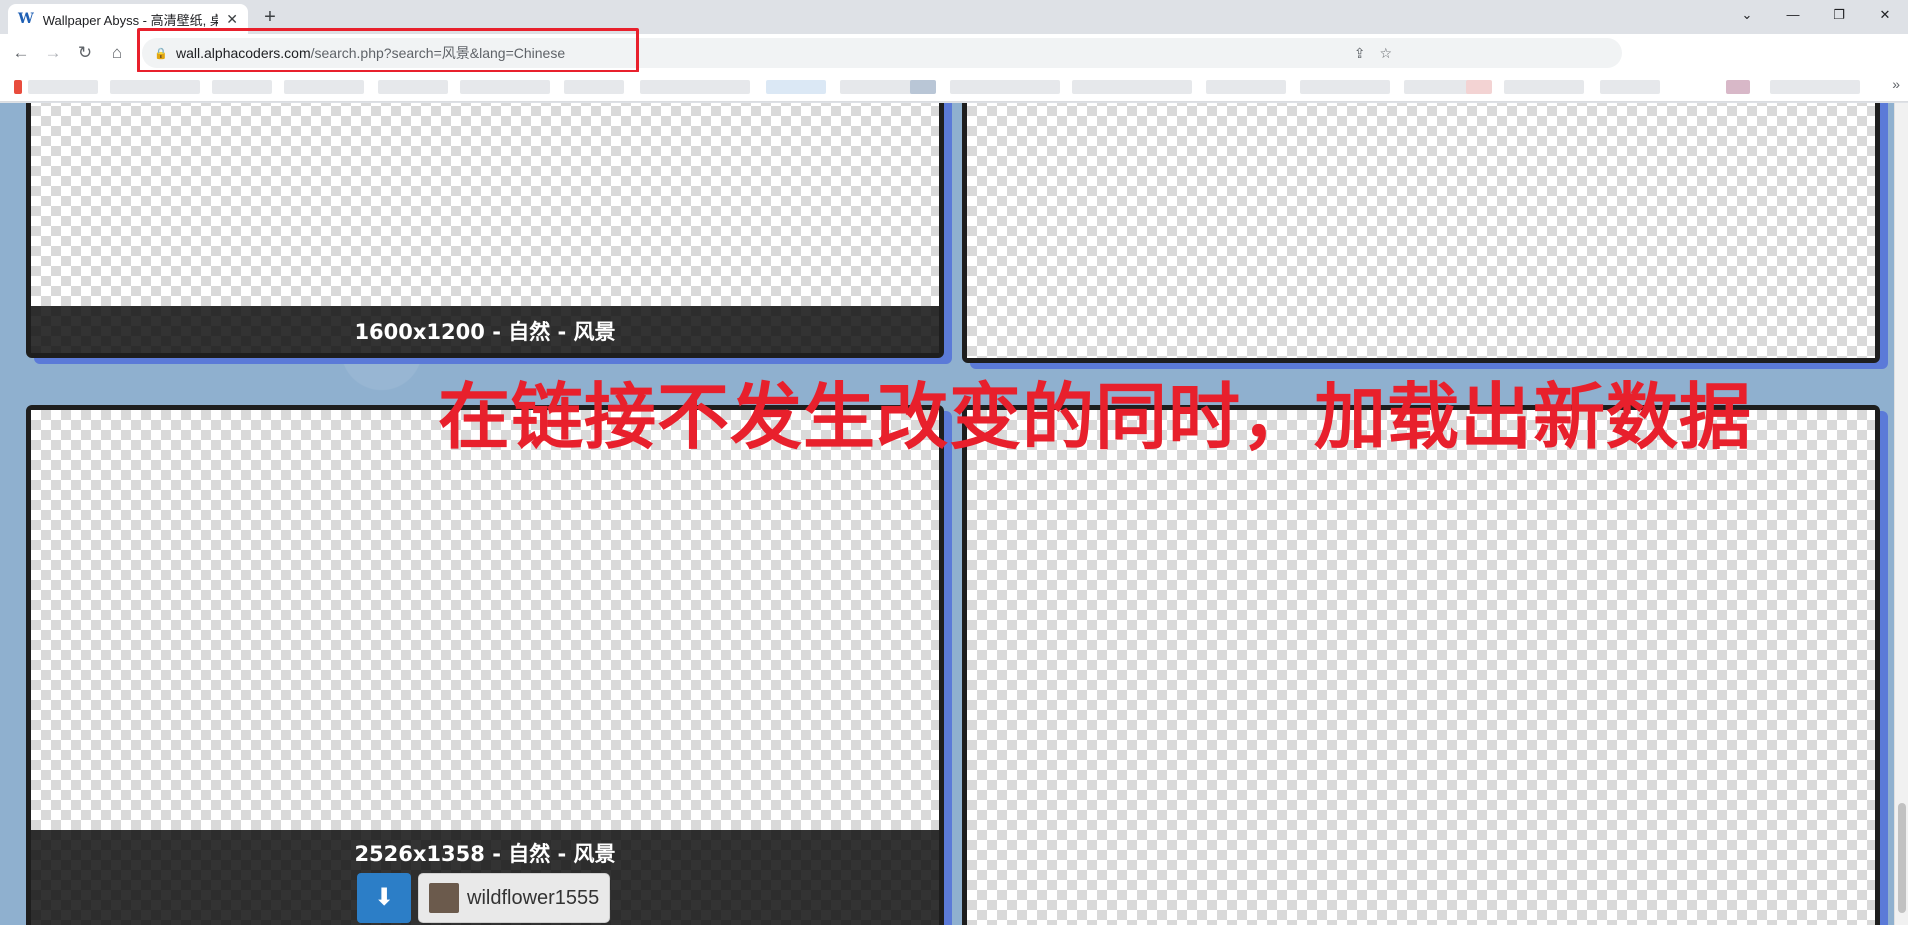 The width and height of the screenshot is (1908, 925). What do you see at coordinates (53, 53) in the screenshot?
I see `forward-icon: →` at bounding box center [53, 53].